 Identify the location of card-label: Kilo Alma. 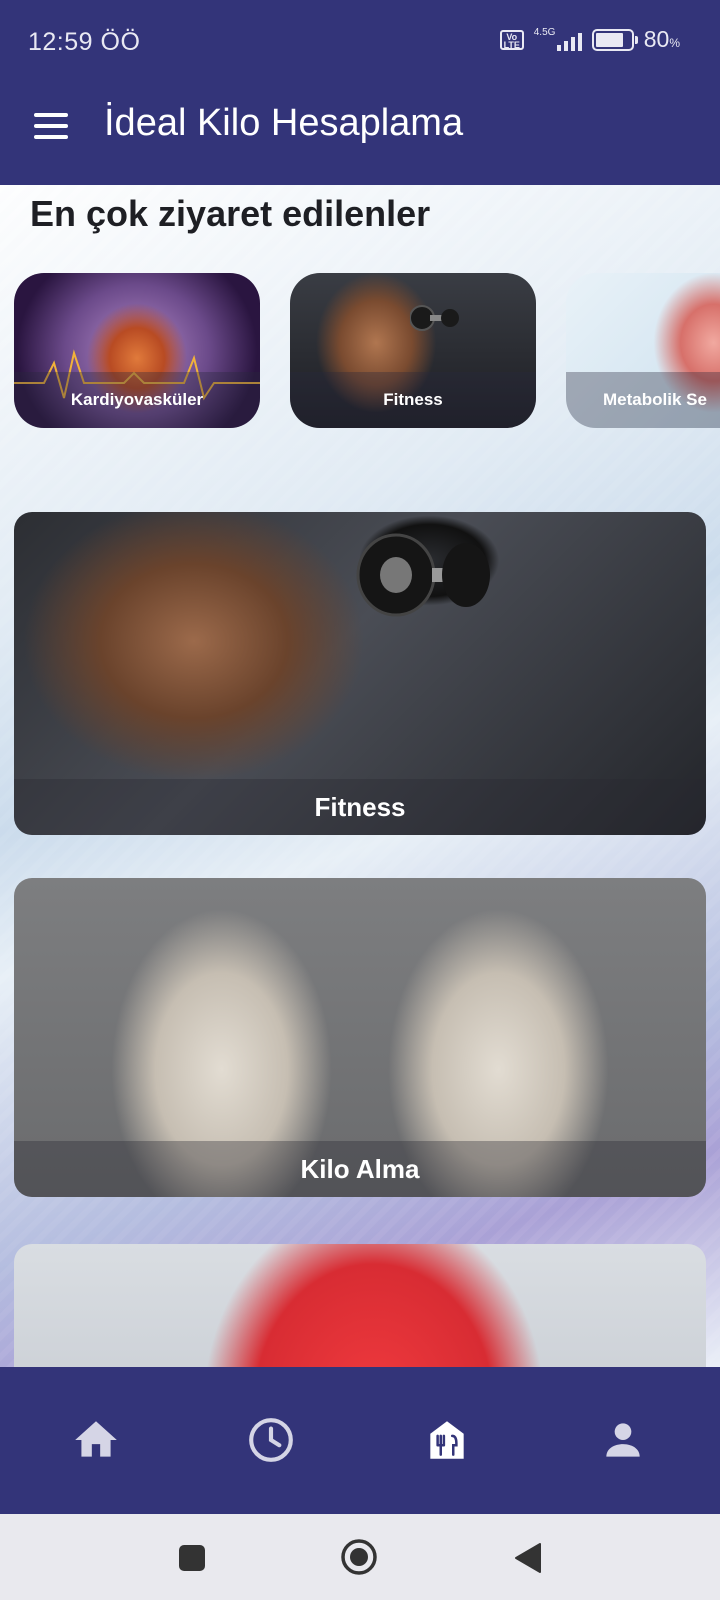
(360, 1169).